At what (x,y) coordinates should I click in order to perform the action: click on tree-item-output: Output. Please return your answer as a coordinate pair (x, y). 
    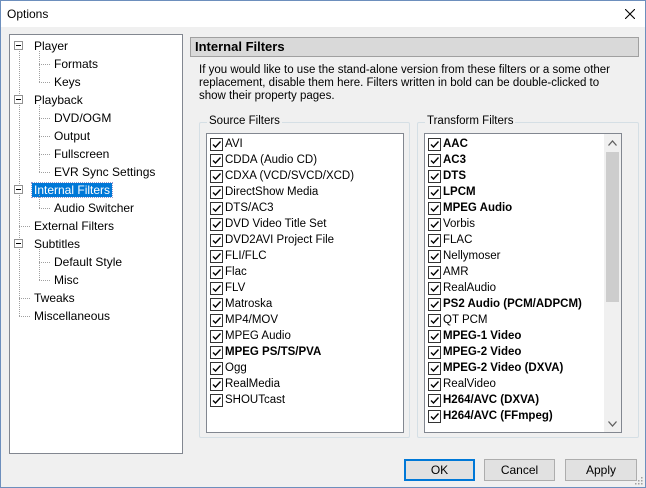
    Looking at the image, I should click on (72, 136).